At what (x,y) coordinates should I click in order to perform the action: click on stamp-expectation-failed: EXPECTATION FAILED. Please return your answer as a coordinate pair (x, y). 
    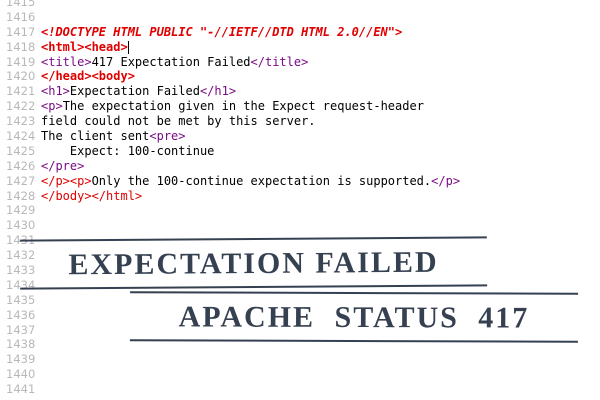
    Looking at the image, I should click on (253, 263).